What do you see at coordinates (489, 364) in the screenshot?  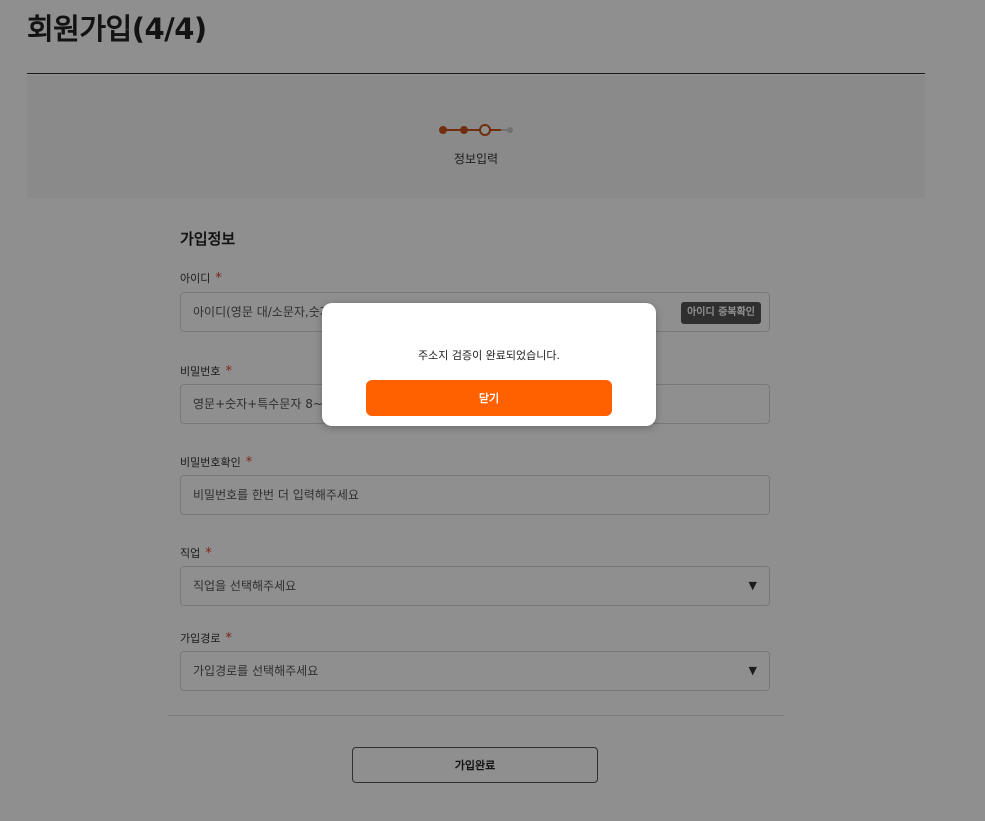 I see `alert-dialog: 주소지 검증이 완료되었습니다. 닫기` at bounding box center [489, 364].